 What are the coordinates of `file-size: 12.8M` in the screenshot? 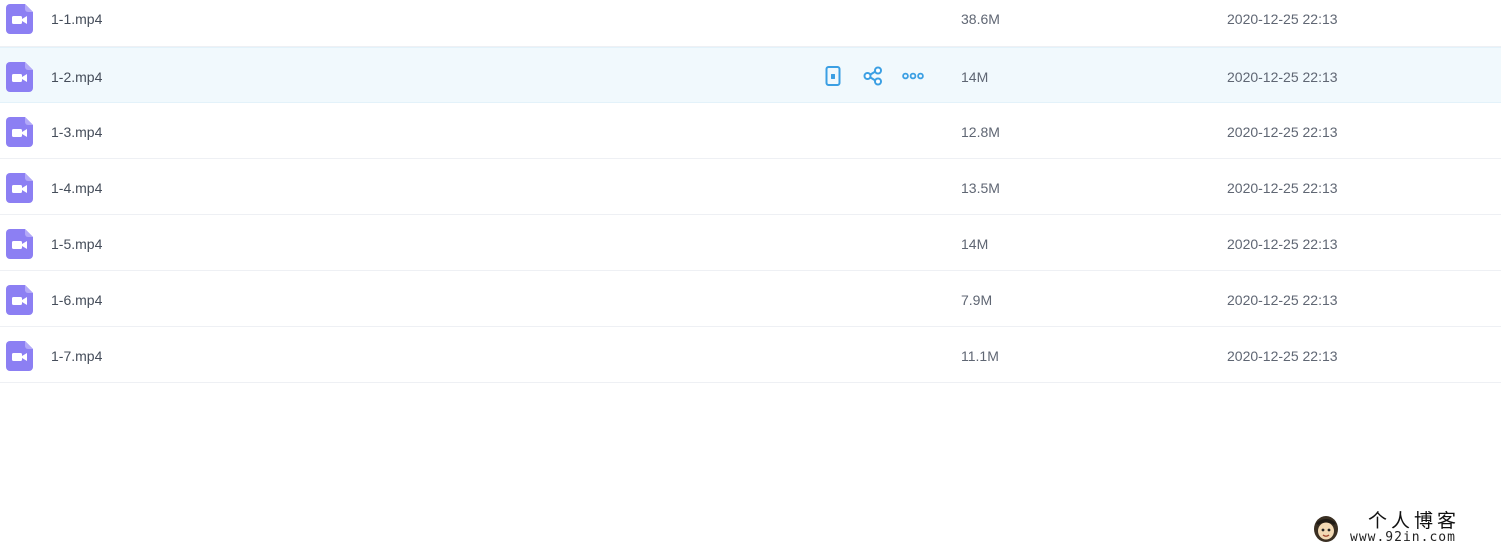 It's located at (980, 132).